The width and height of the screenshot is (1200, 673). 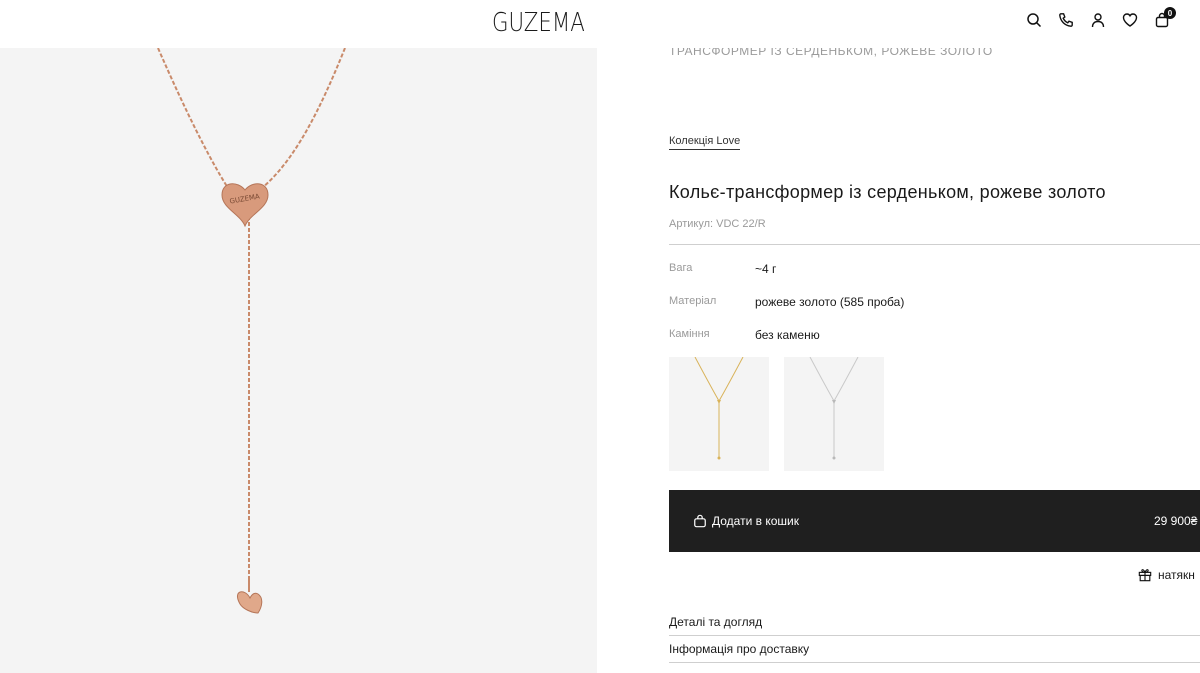 What do you see at coordinates (739, 649) in the screenshot?
I see `accordion-label: Інформація про доставку` at bounding box center [739, 649].